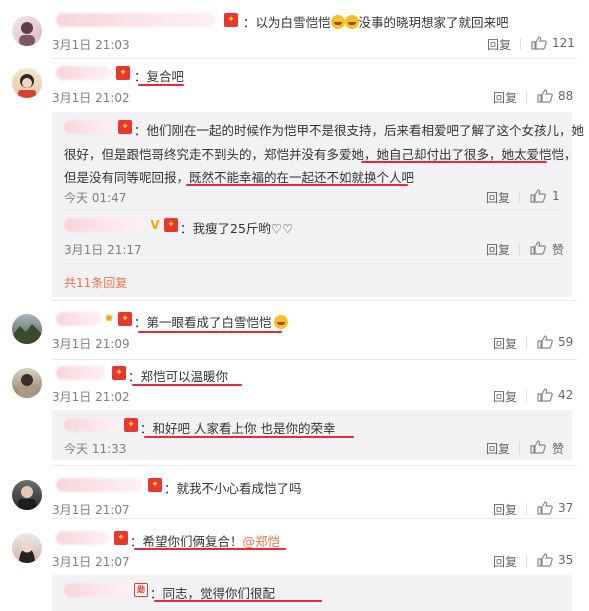  Describe the element at coordinates (95, 282) in the screenshot. I see `view-more-replies-link: 共11条回复` at that location.